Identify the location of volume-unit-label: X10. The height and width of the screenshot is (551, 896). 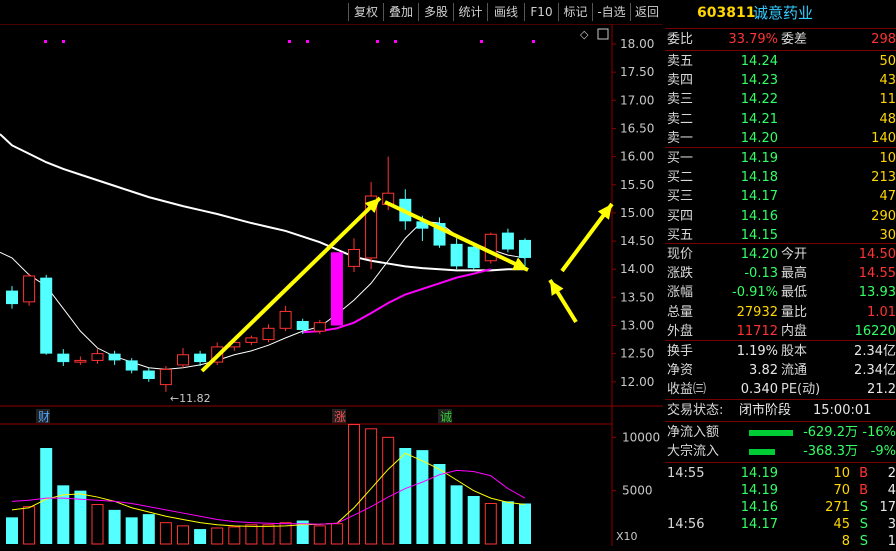
(627, 536).